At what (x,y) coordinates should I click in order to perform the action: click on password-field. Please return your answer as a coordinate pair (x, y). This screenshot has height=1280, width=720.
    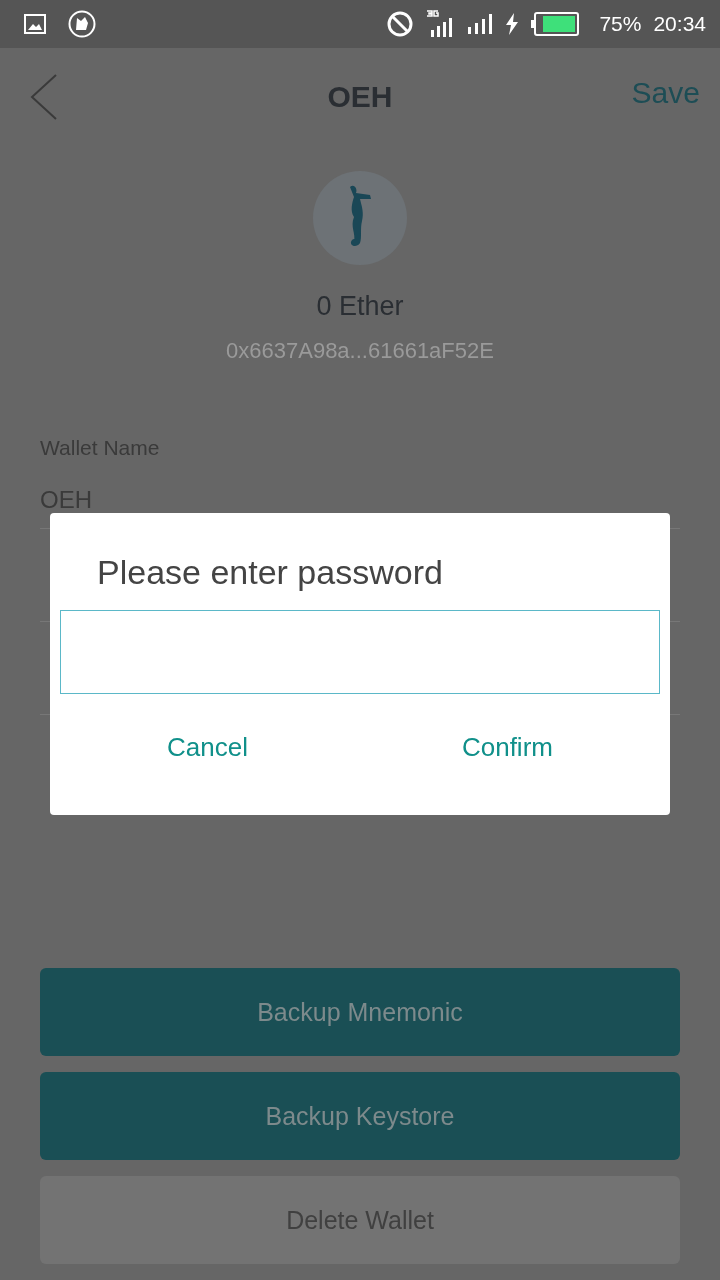
    Looking at the image, I should click on (360, 652).